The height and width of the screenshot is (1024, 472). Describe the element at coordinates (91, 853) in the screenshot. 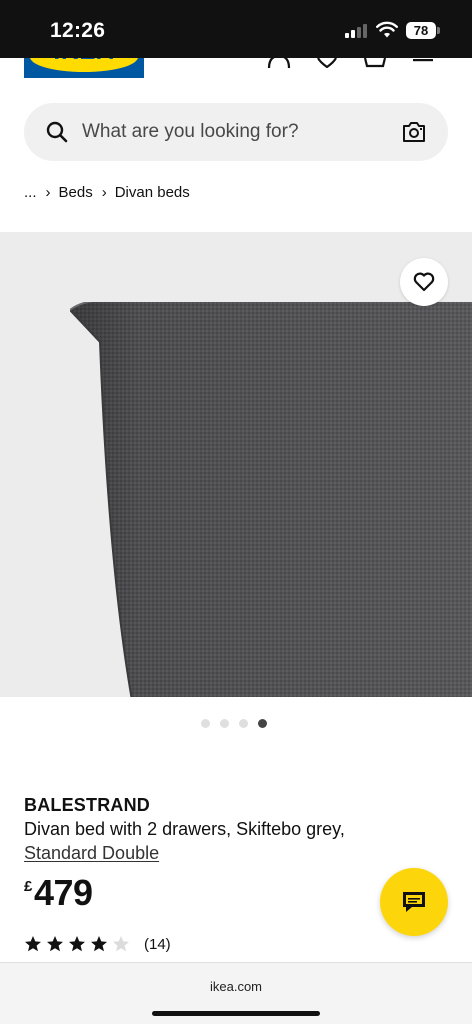

I see `product-size-link: Standard Double` at that location.